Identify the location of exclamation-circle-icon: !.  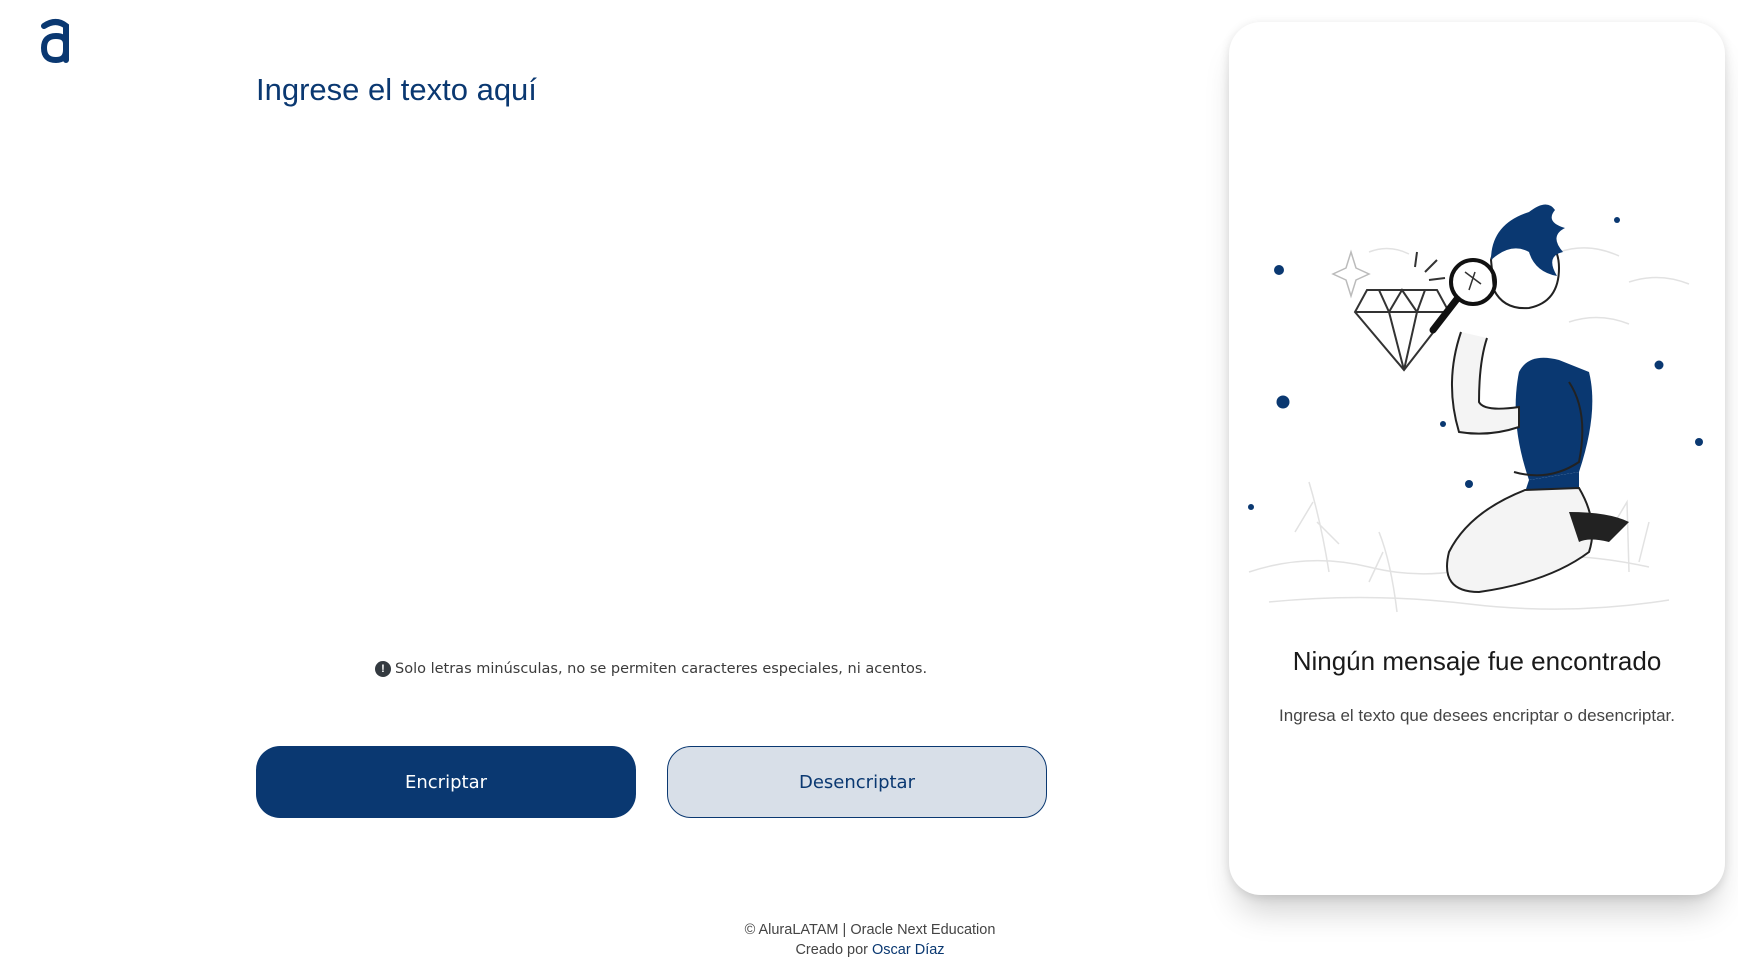
(383, 669).